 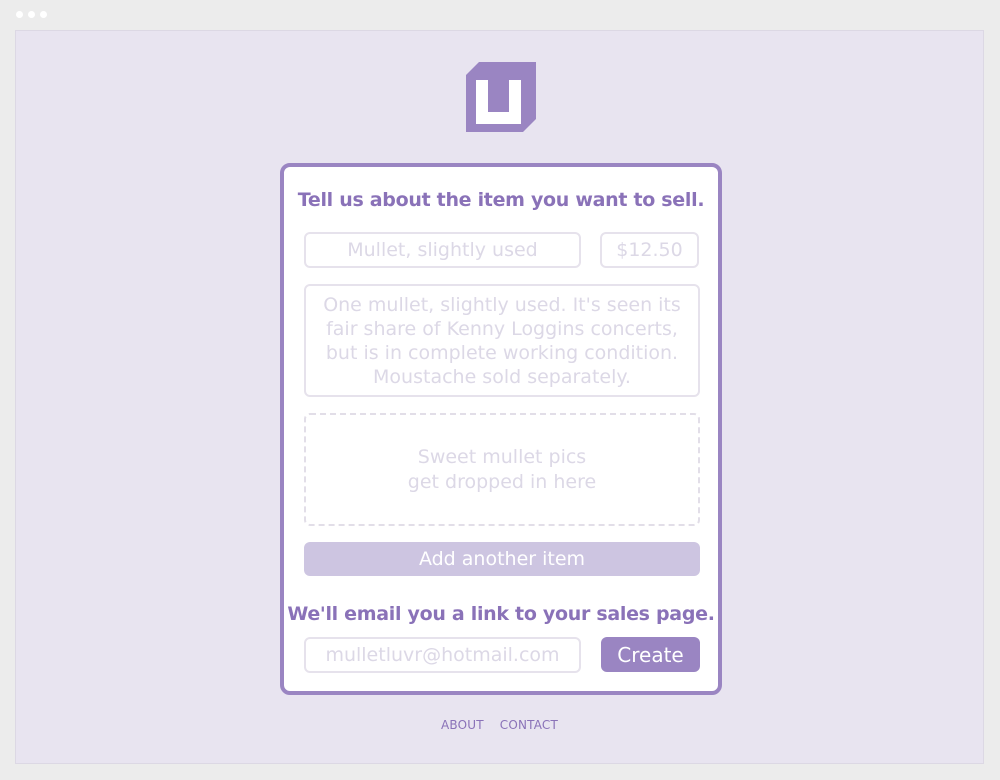 I want to click on photo-drop-zone: Sweet mullet pics get dropped in here, so click(x=502, y=469).